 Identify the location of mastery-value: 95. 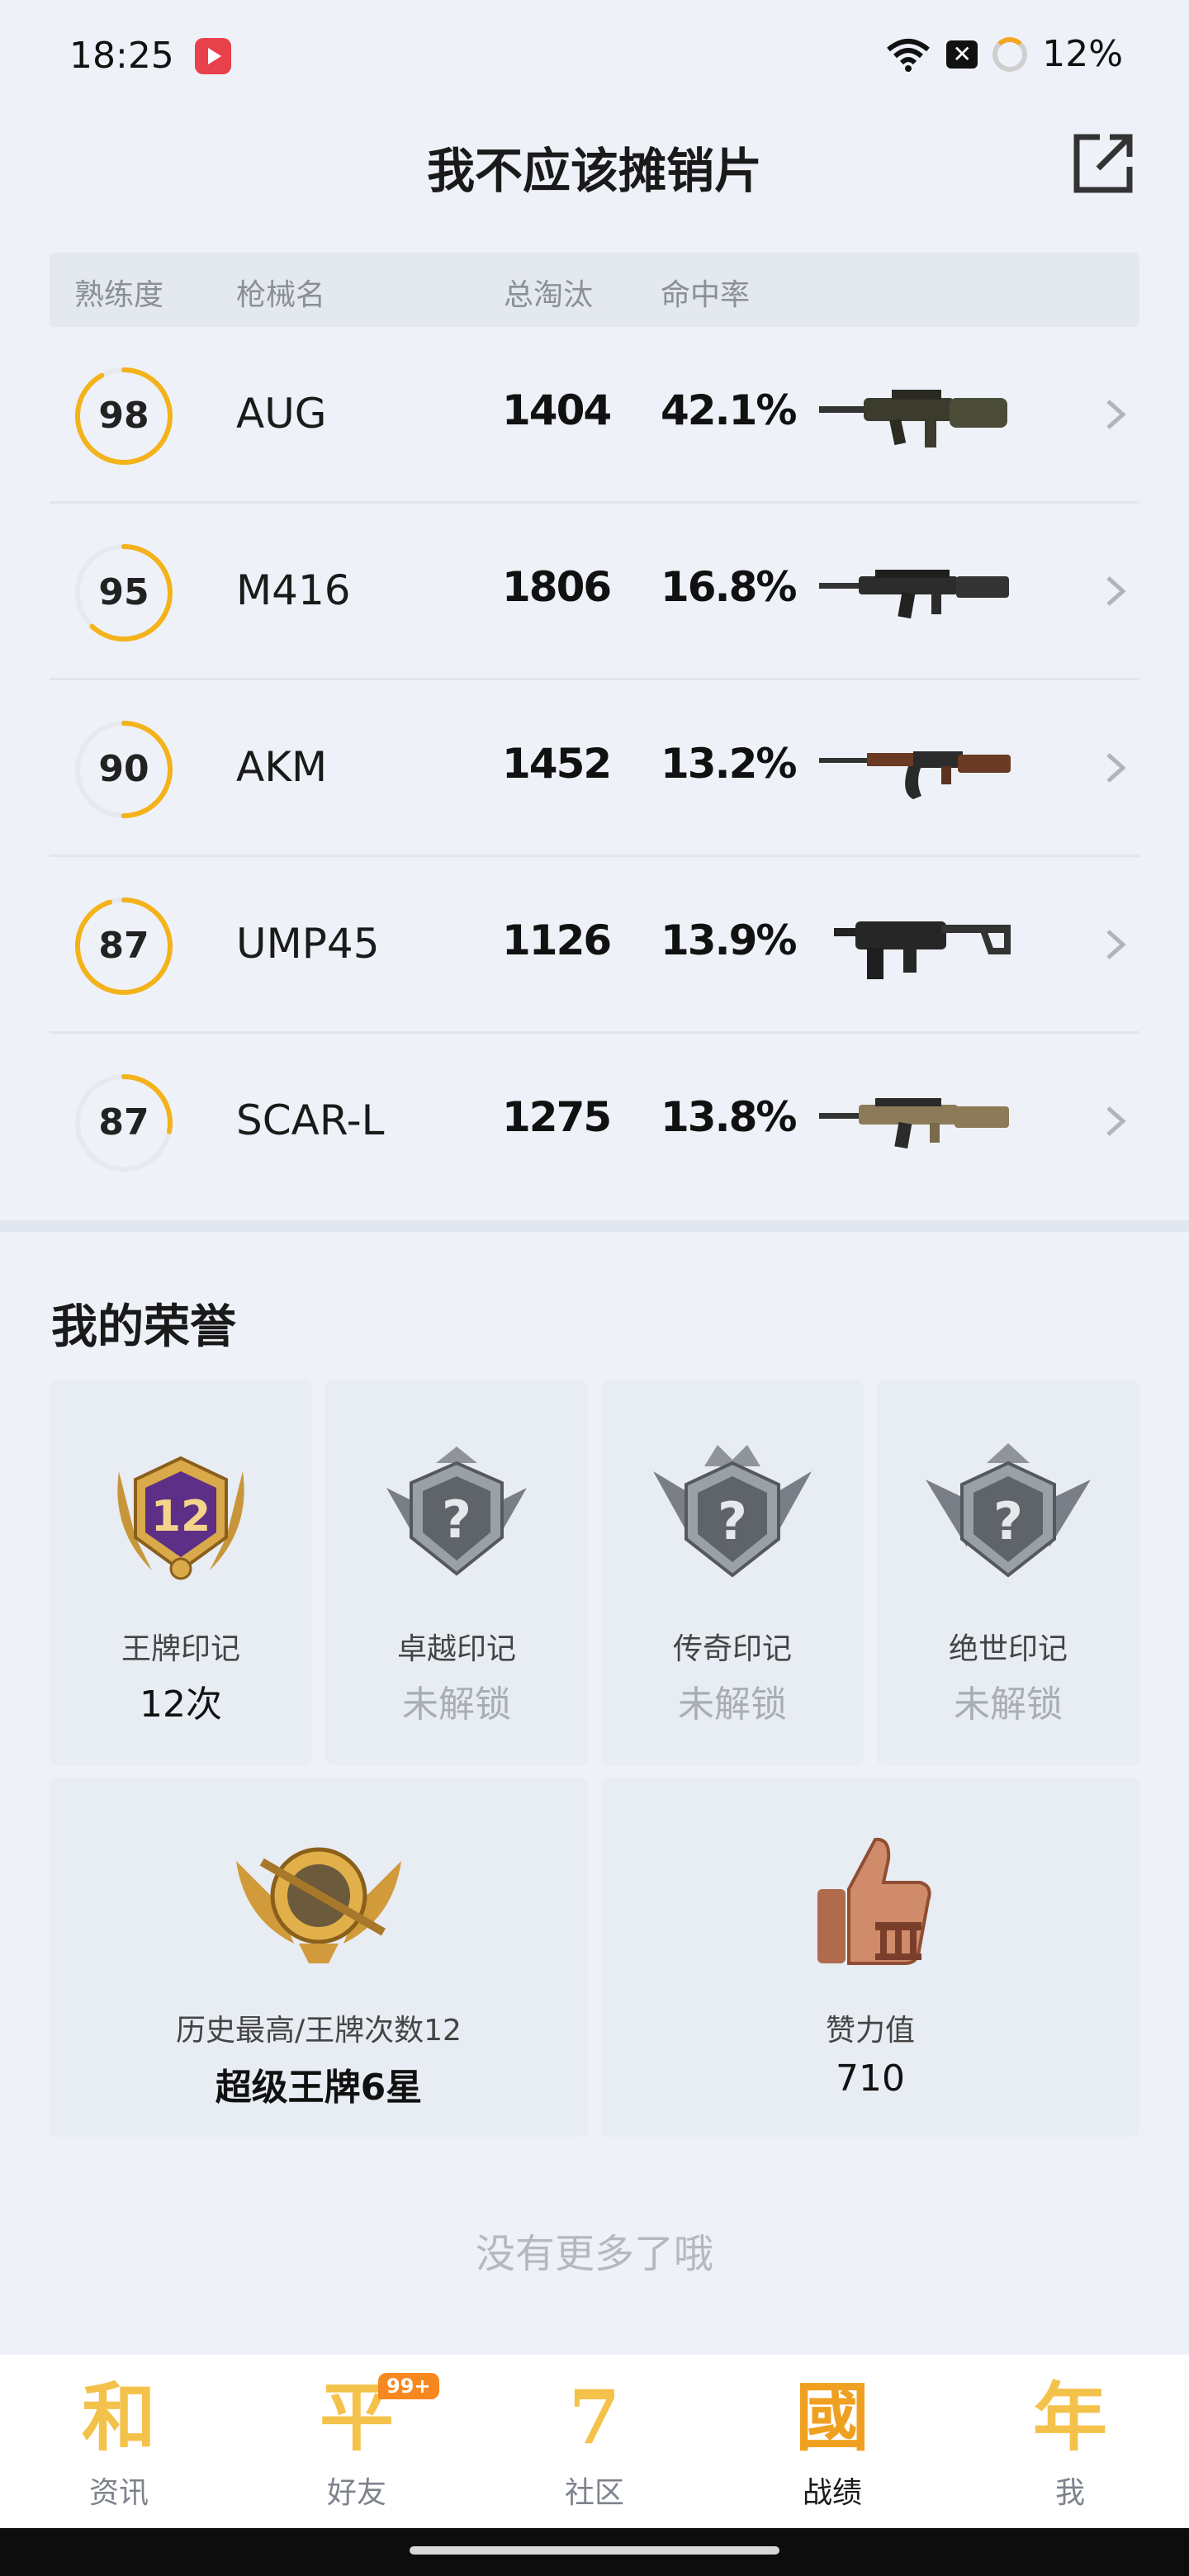
(123, 592).